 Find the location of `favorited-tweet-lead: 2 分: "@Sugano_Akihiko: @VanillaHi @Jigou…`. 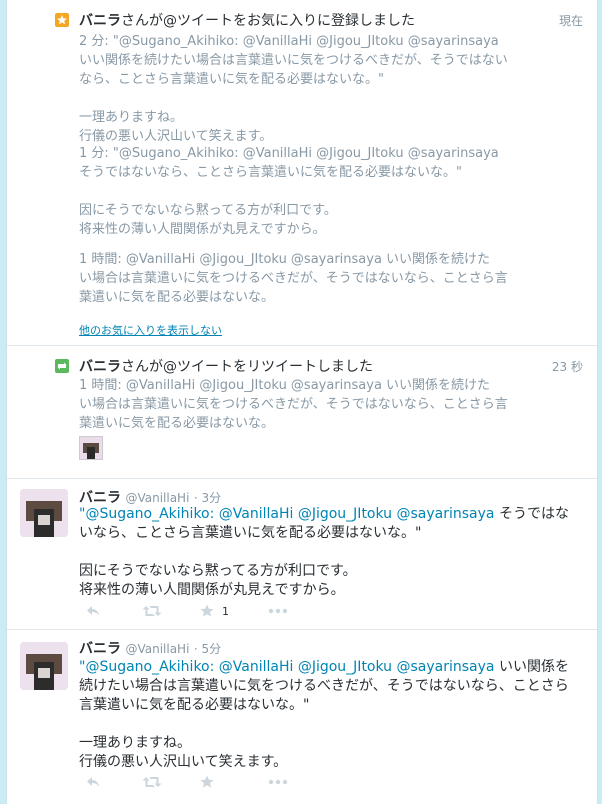

favorited-tweet-lead: 2 分: "@Sugano_Akihiko: @VanillaHi @Jigou… is located at coordinates (289, 41).